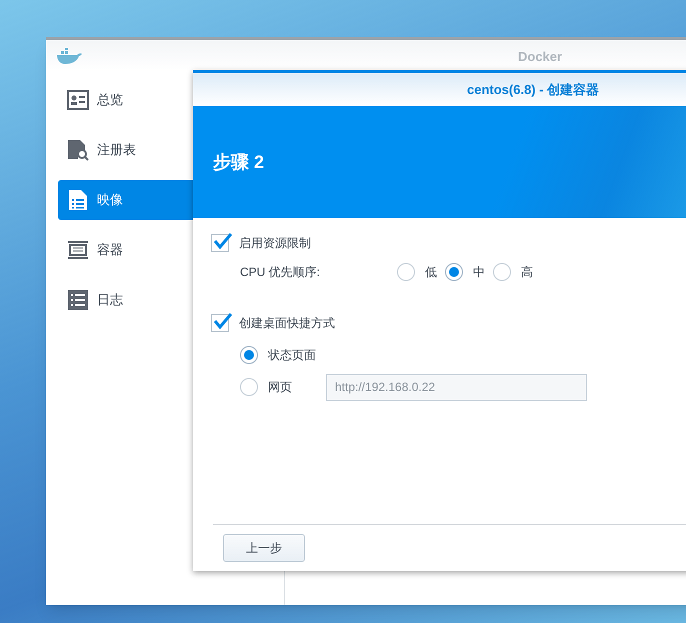 The width and height of the screenshot is (686, 623). What do you see at coordinates (281, 272) in the screenshot?
I see `cpu-priority-label: CPU 优先顺序:` at bounding box center [281, 272].